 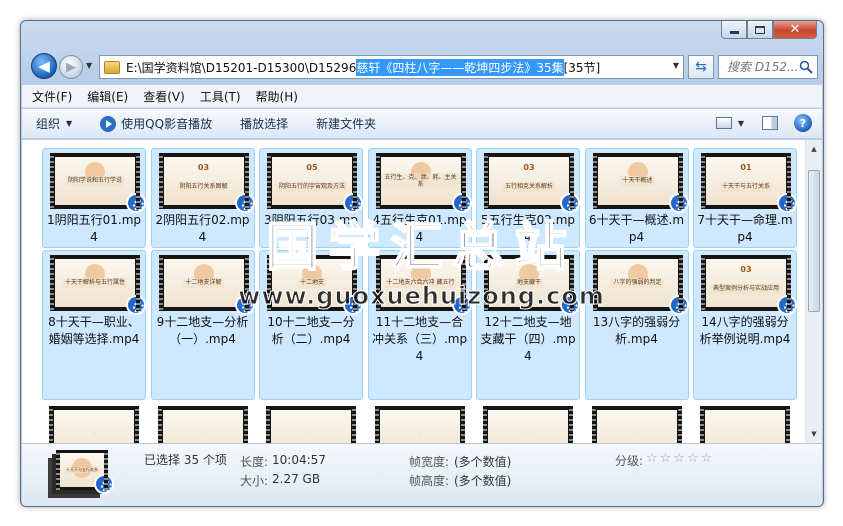 I want to click on scrollbar-thumb, so click(x=814, y=241).